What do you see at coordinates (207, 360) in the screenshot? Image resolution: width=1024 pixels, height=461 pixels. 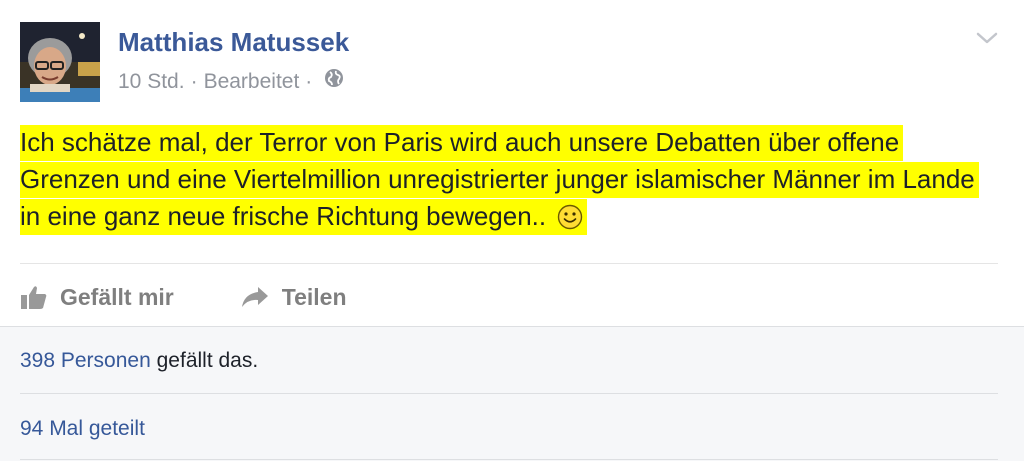 I see `likes-suffix: gefällt das.` at bounding box center [207, 360].